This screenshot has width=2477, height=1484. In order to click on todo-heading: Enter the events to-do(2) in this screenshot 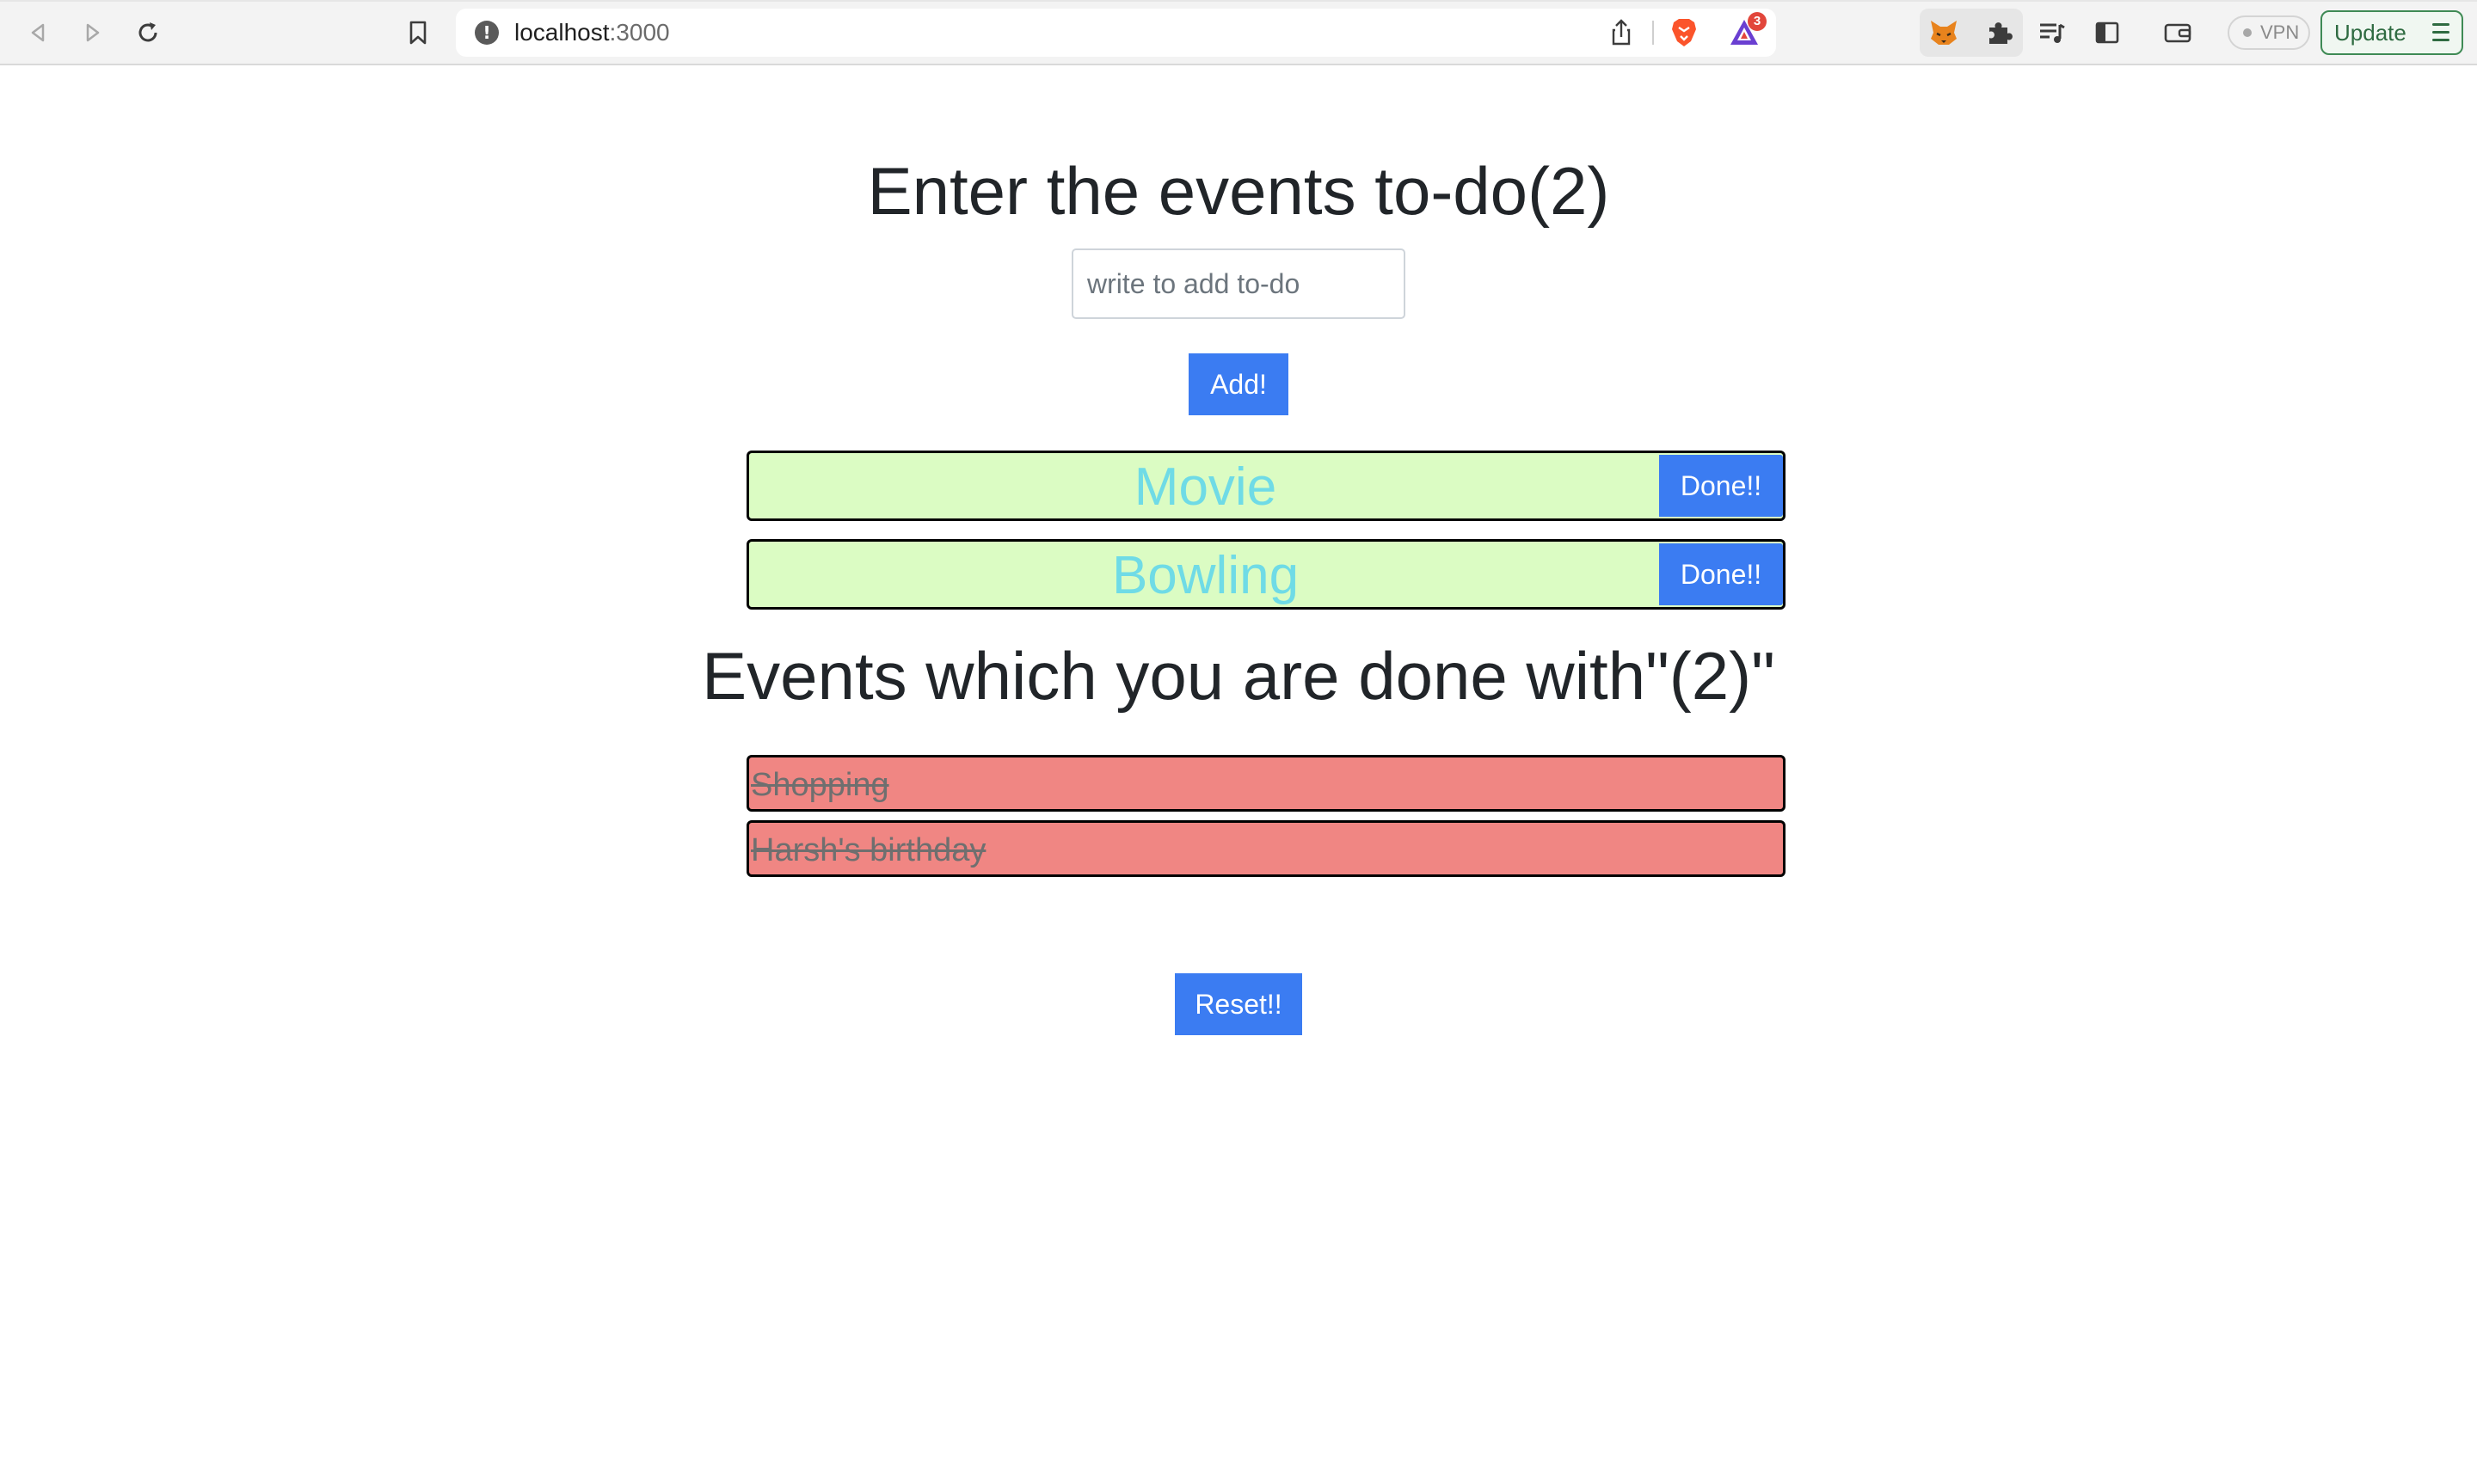, I will do `click(1239, 191)`.